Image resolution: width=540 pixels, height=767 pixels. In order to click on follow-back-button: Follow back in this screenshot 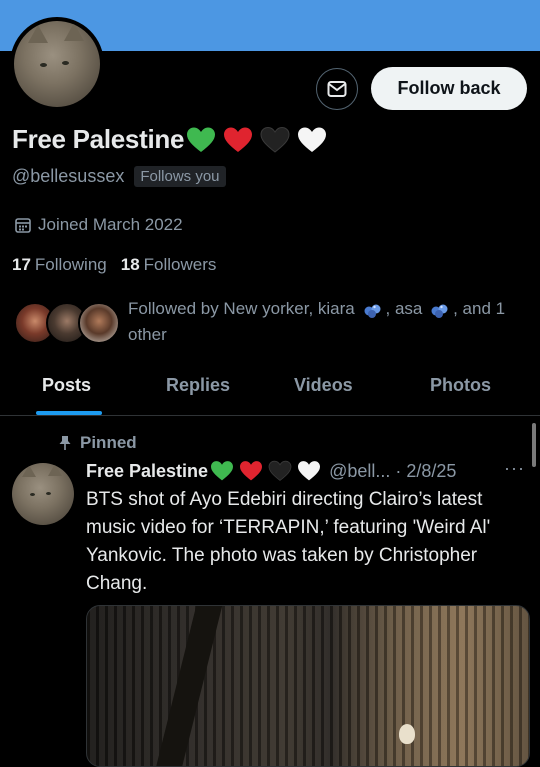, I will do `click(449, 88)`.